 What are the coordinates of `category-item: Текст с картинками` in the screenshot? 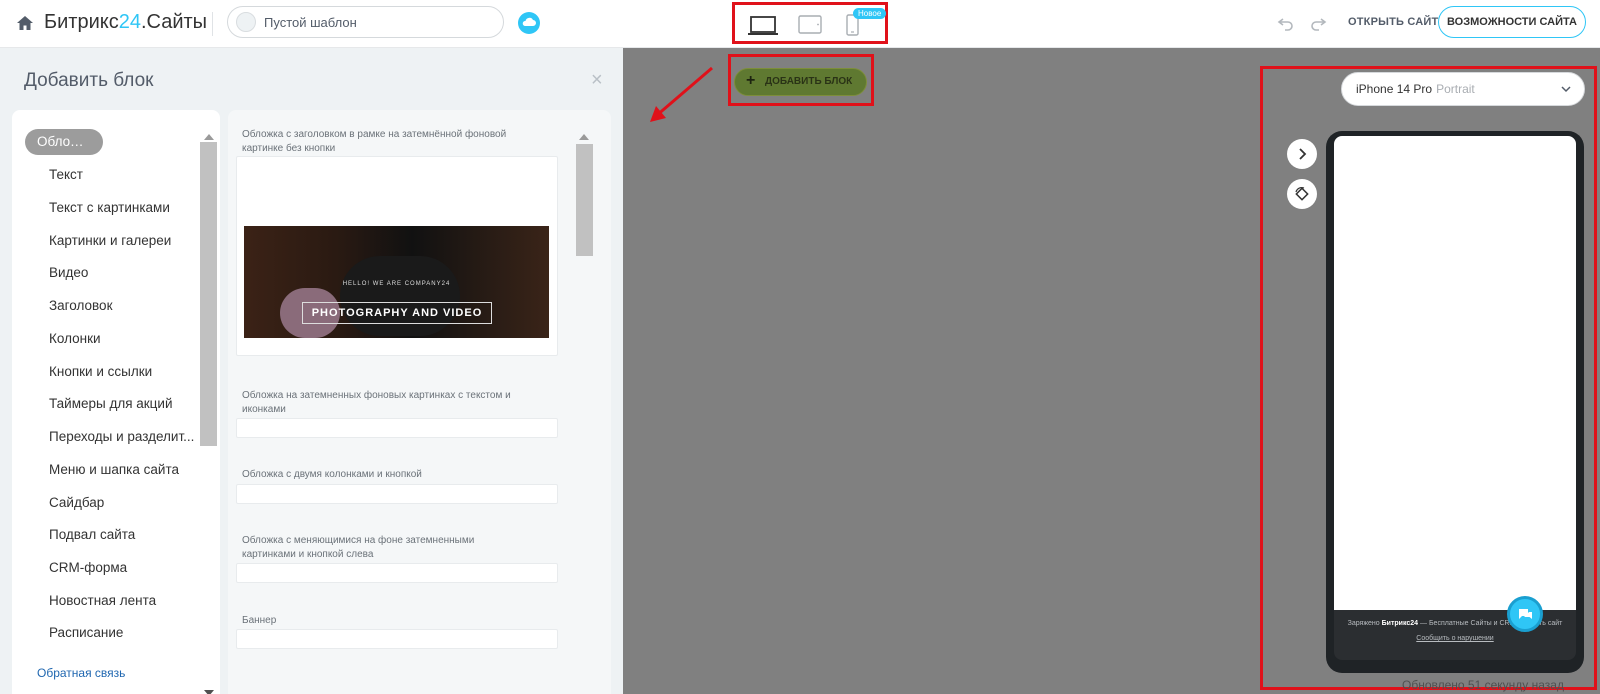 It's located at (116, 208).